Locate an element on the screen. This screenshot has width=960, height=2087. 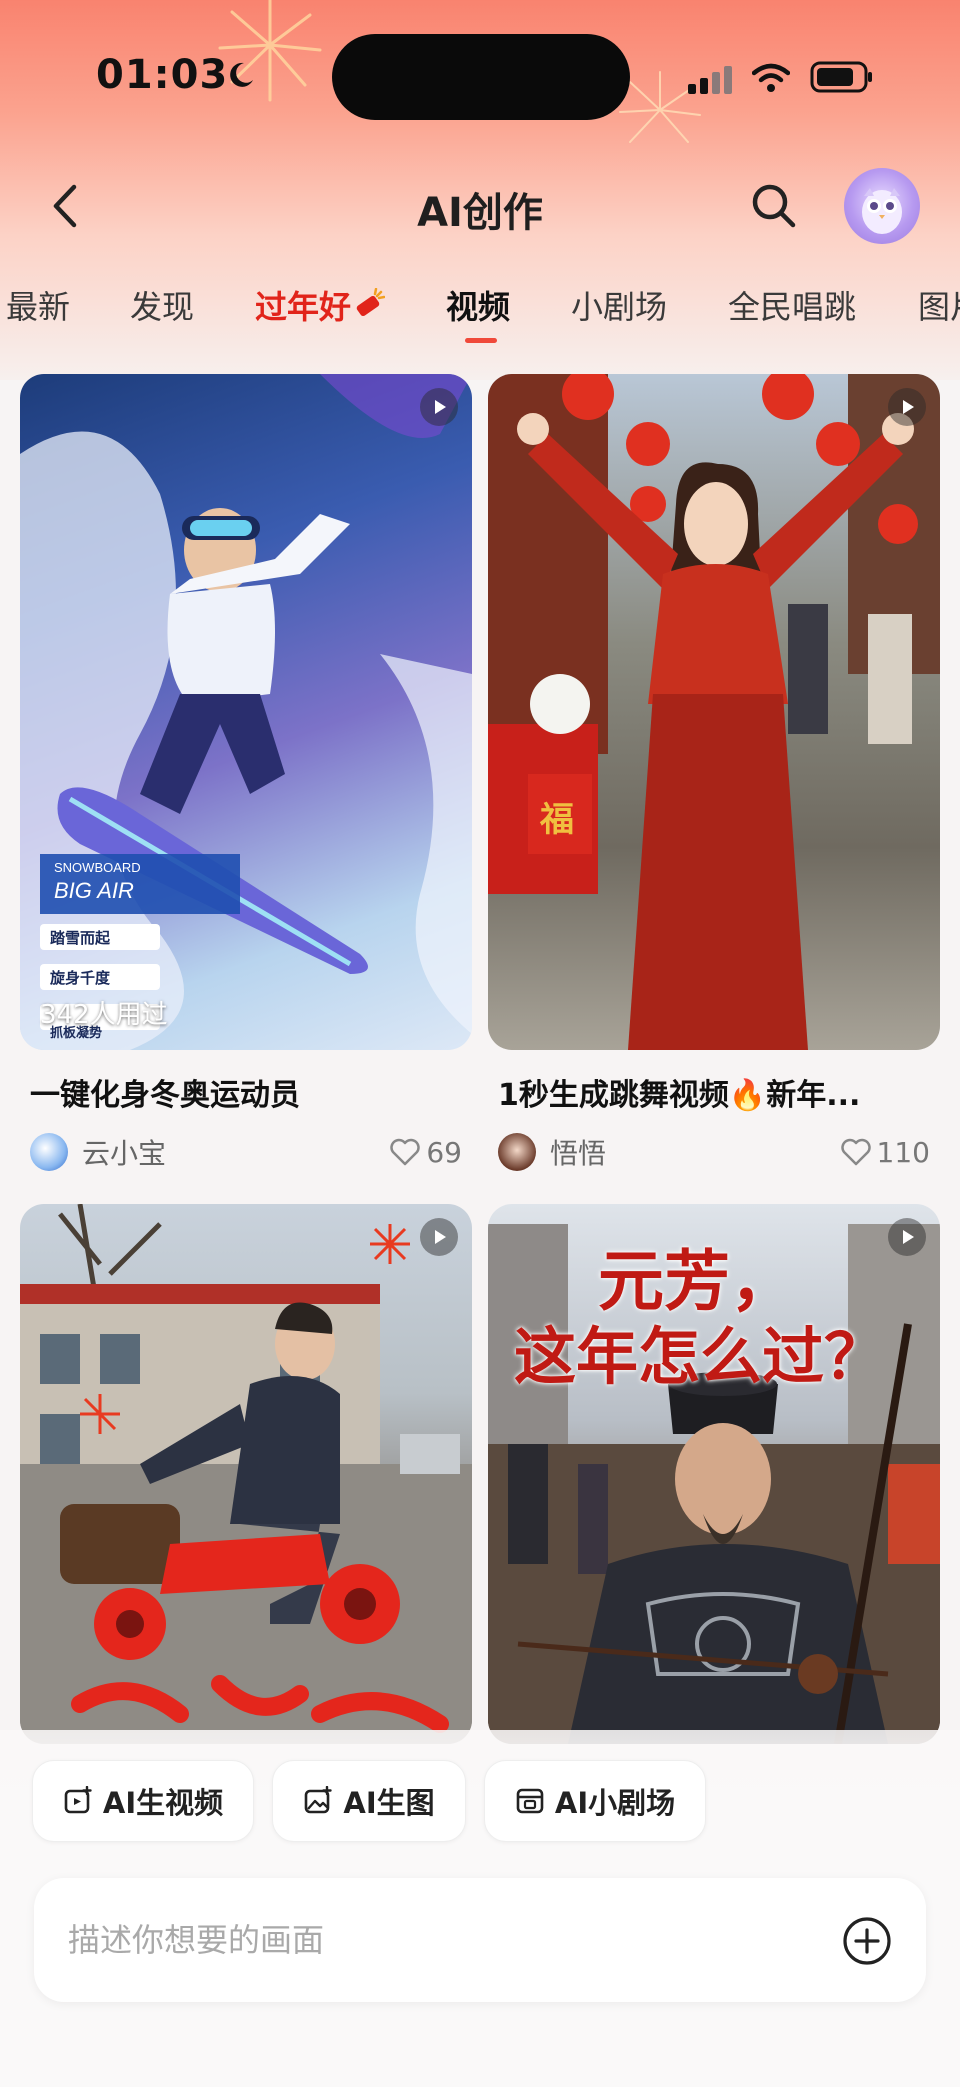
tab-mini-theater: 小剧场 is located at coordinates (619, 305).